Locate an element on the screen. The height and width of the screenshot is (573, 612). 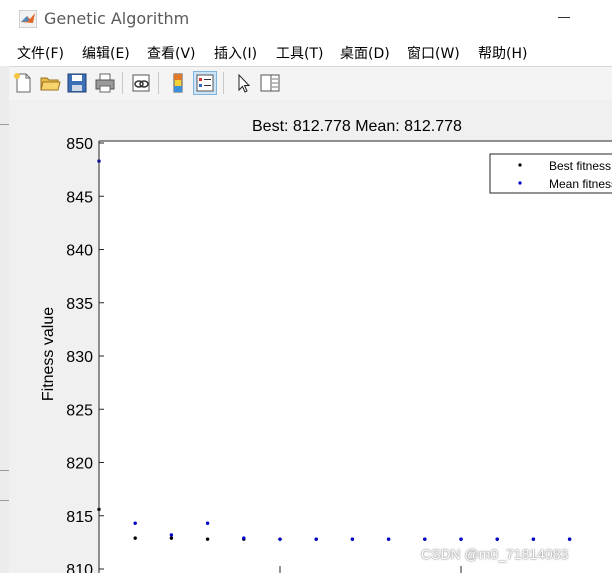
y-tick-label: 840 is located at coordinates (79, 251).